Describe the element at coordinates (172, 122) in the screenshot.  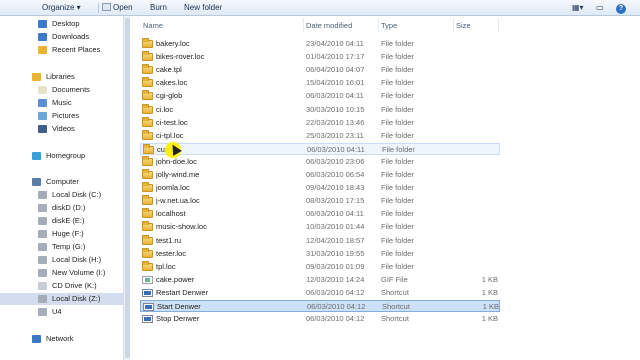
I see `file-name: ci-test.loc` at that location.